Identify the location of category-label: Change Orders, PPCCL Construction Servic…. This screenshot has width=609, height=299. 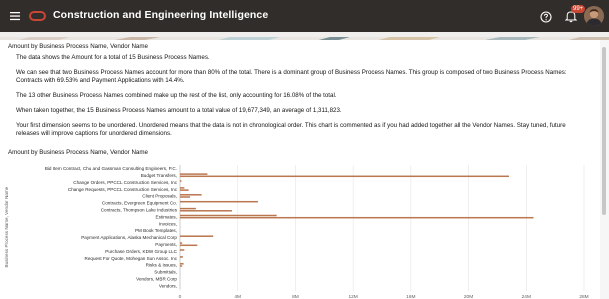
(125, 182).